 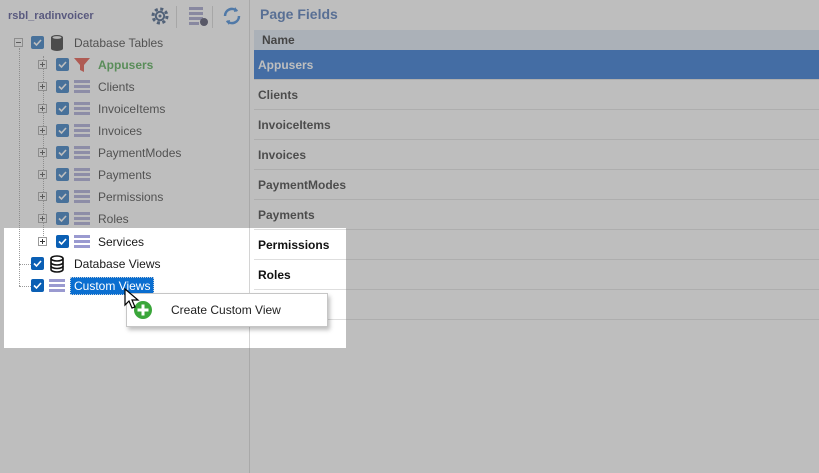 What do you see at coordinates (116, 87) in the screenshot?
I see `tree-node-label: Clients` at bounding box center [116, 87].